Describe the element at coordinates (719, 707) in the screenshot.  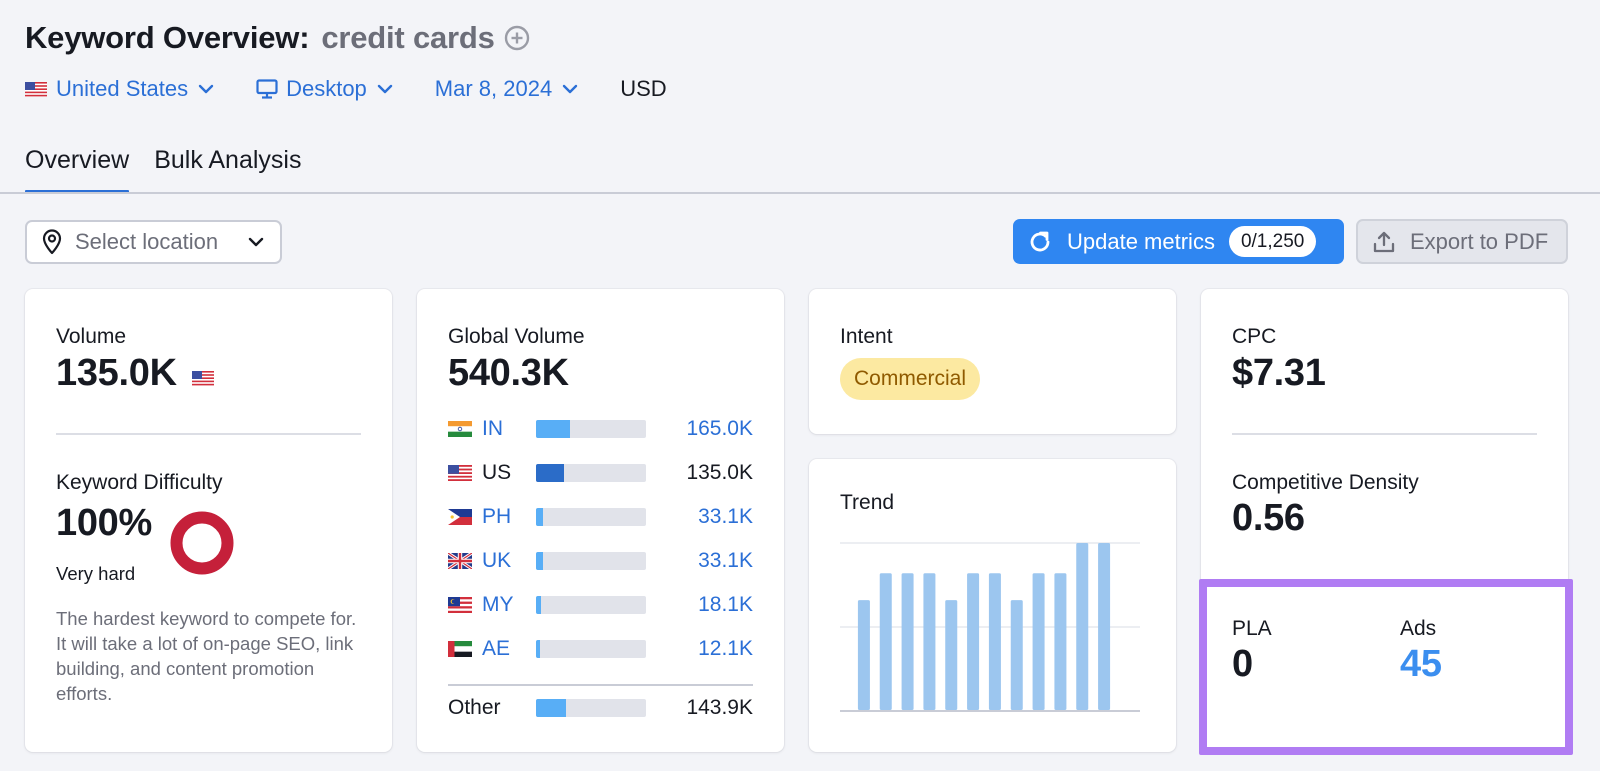
I see `other-volume: 143.9K` at that location.